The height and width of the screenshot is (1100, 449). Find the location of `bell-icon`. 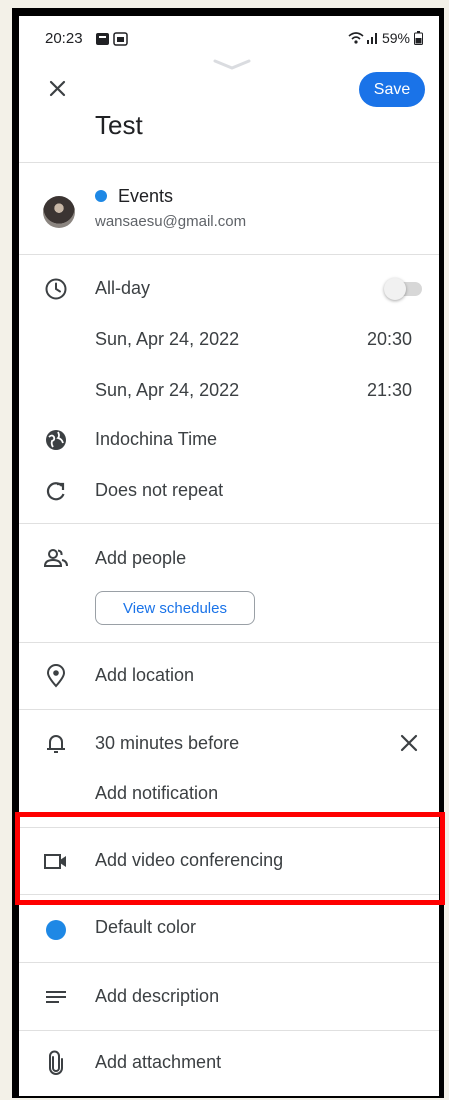

bell-icon is located at coordinates (56, 744).